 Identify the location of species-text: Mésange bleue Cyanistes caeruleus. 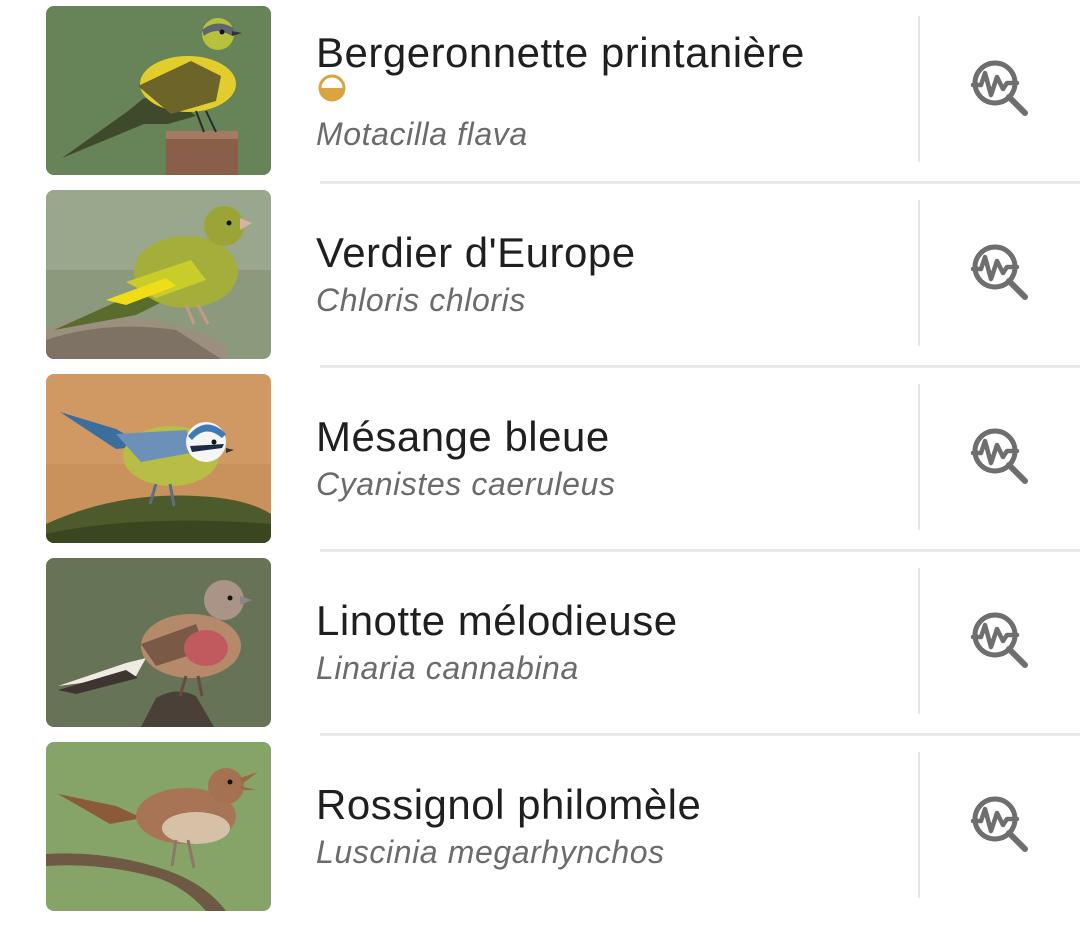
(613, 458).